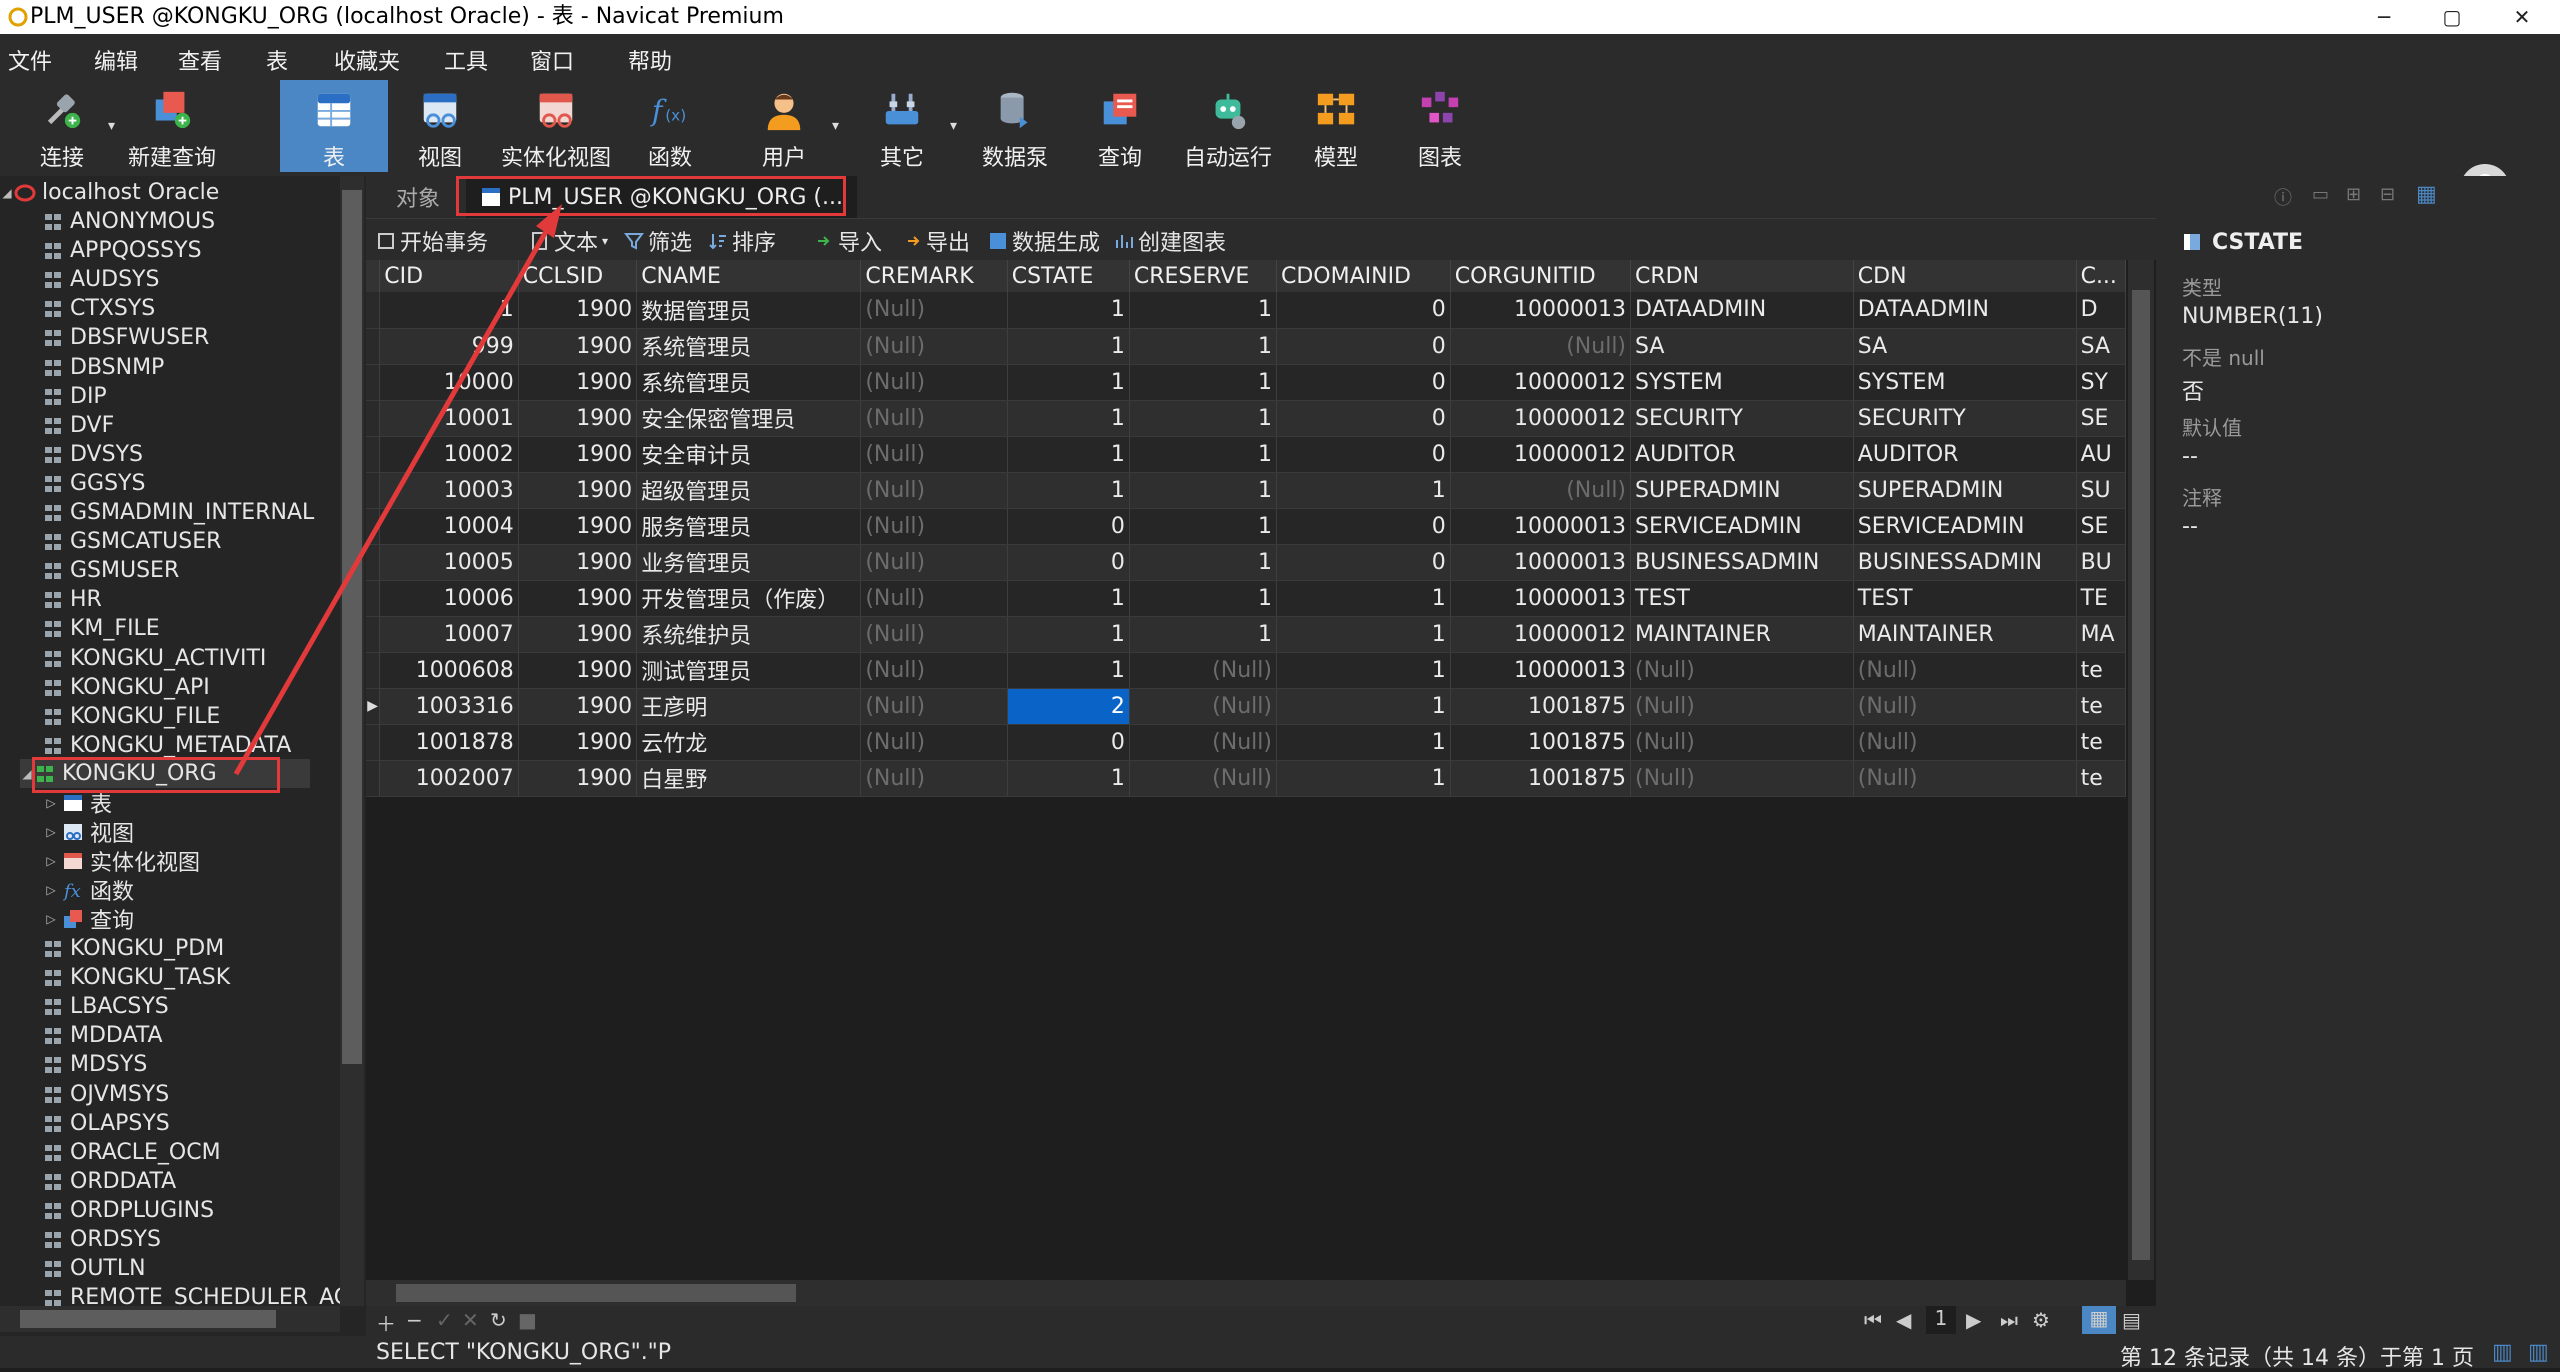 The height and width of the screenshot is (1372, 2560). What do you see at coordinates (1742, 490) in the screenshot?
I see `table-cell: SUPERADMIN` at bounding box center [1742, 490].